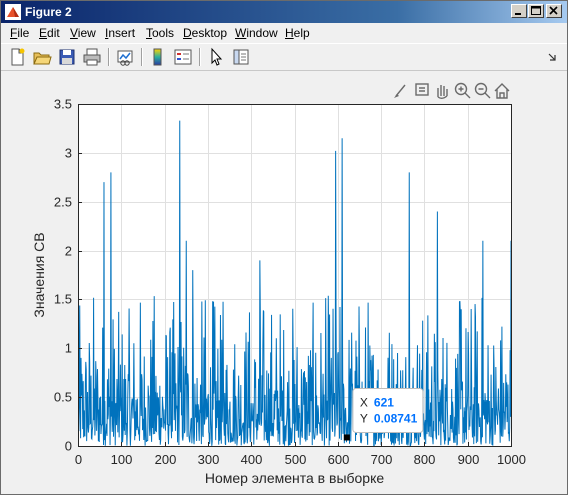 This screenshot has height=495, width=568. Describe the element at coordinates (158, 57) in the screenshot. I see `colorbar-icon` at that location.